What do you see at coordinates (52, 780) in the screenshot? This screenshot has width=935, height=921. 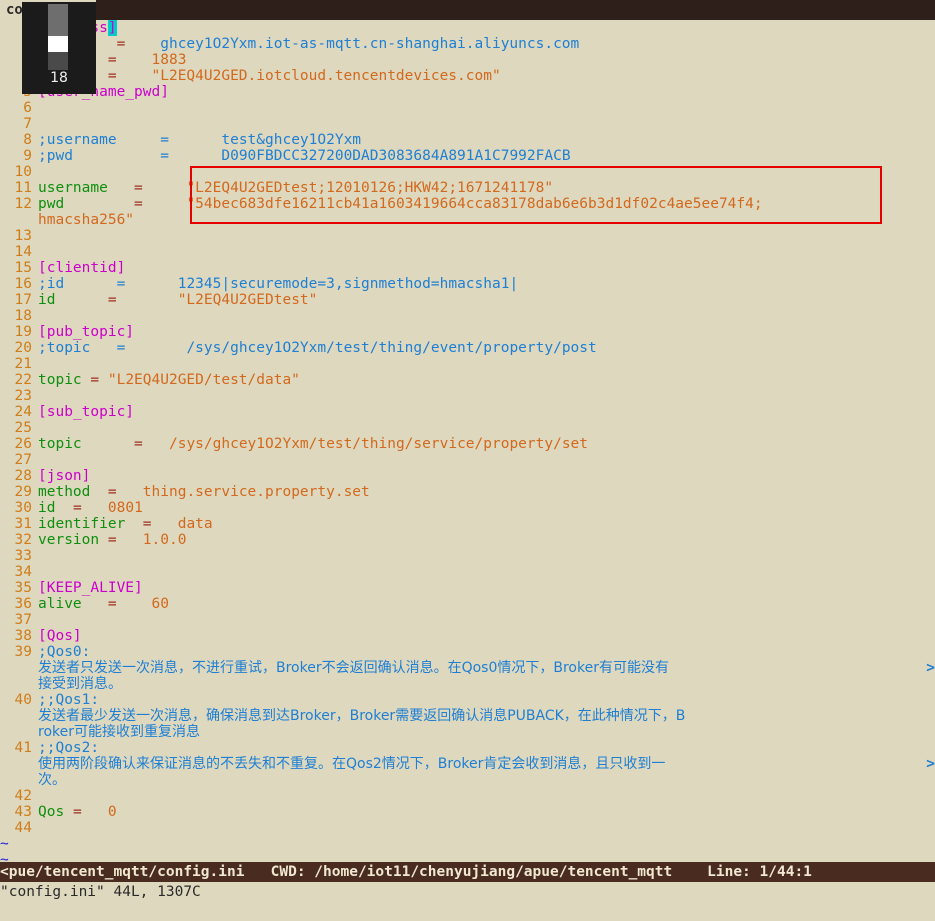 I see `token-comment: 次。` at bounding box center [52, 780].